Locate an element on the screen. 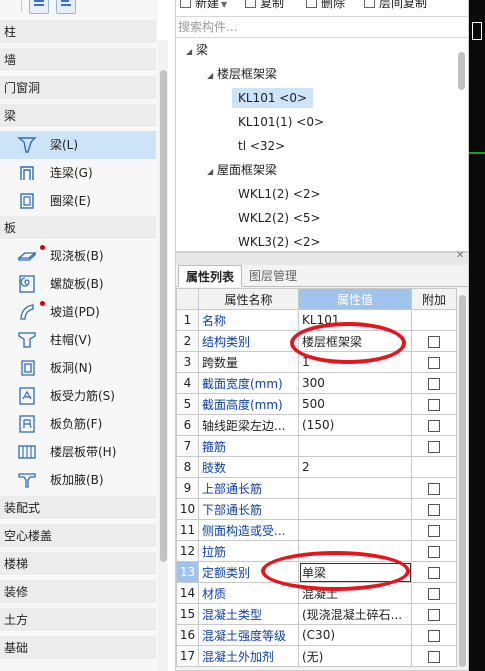  nav-item-slab-hole: 板洞(N) is located at coordinates (78, 368).